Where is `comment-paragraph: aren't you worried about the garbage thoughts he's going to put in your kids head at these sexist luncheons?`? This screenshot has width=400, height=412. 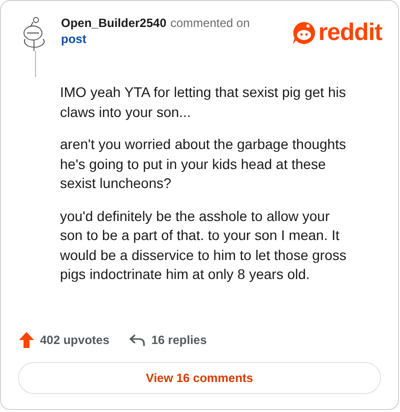 comment-paragraph: aren't you worried about the garbage thoughts he's going to put in your kids head at these sexist luncheons? is located at coordinates (203, 164).